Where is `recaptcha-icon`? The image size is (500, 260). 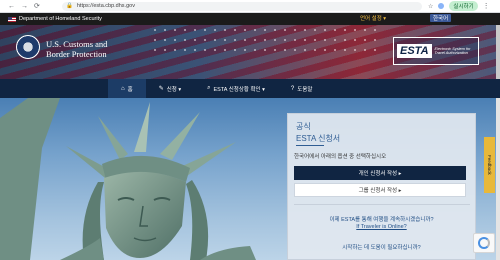
recaptcha-icon is located at coordinates (484, 243).